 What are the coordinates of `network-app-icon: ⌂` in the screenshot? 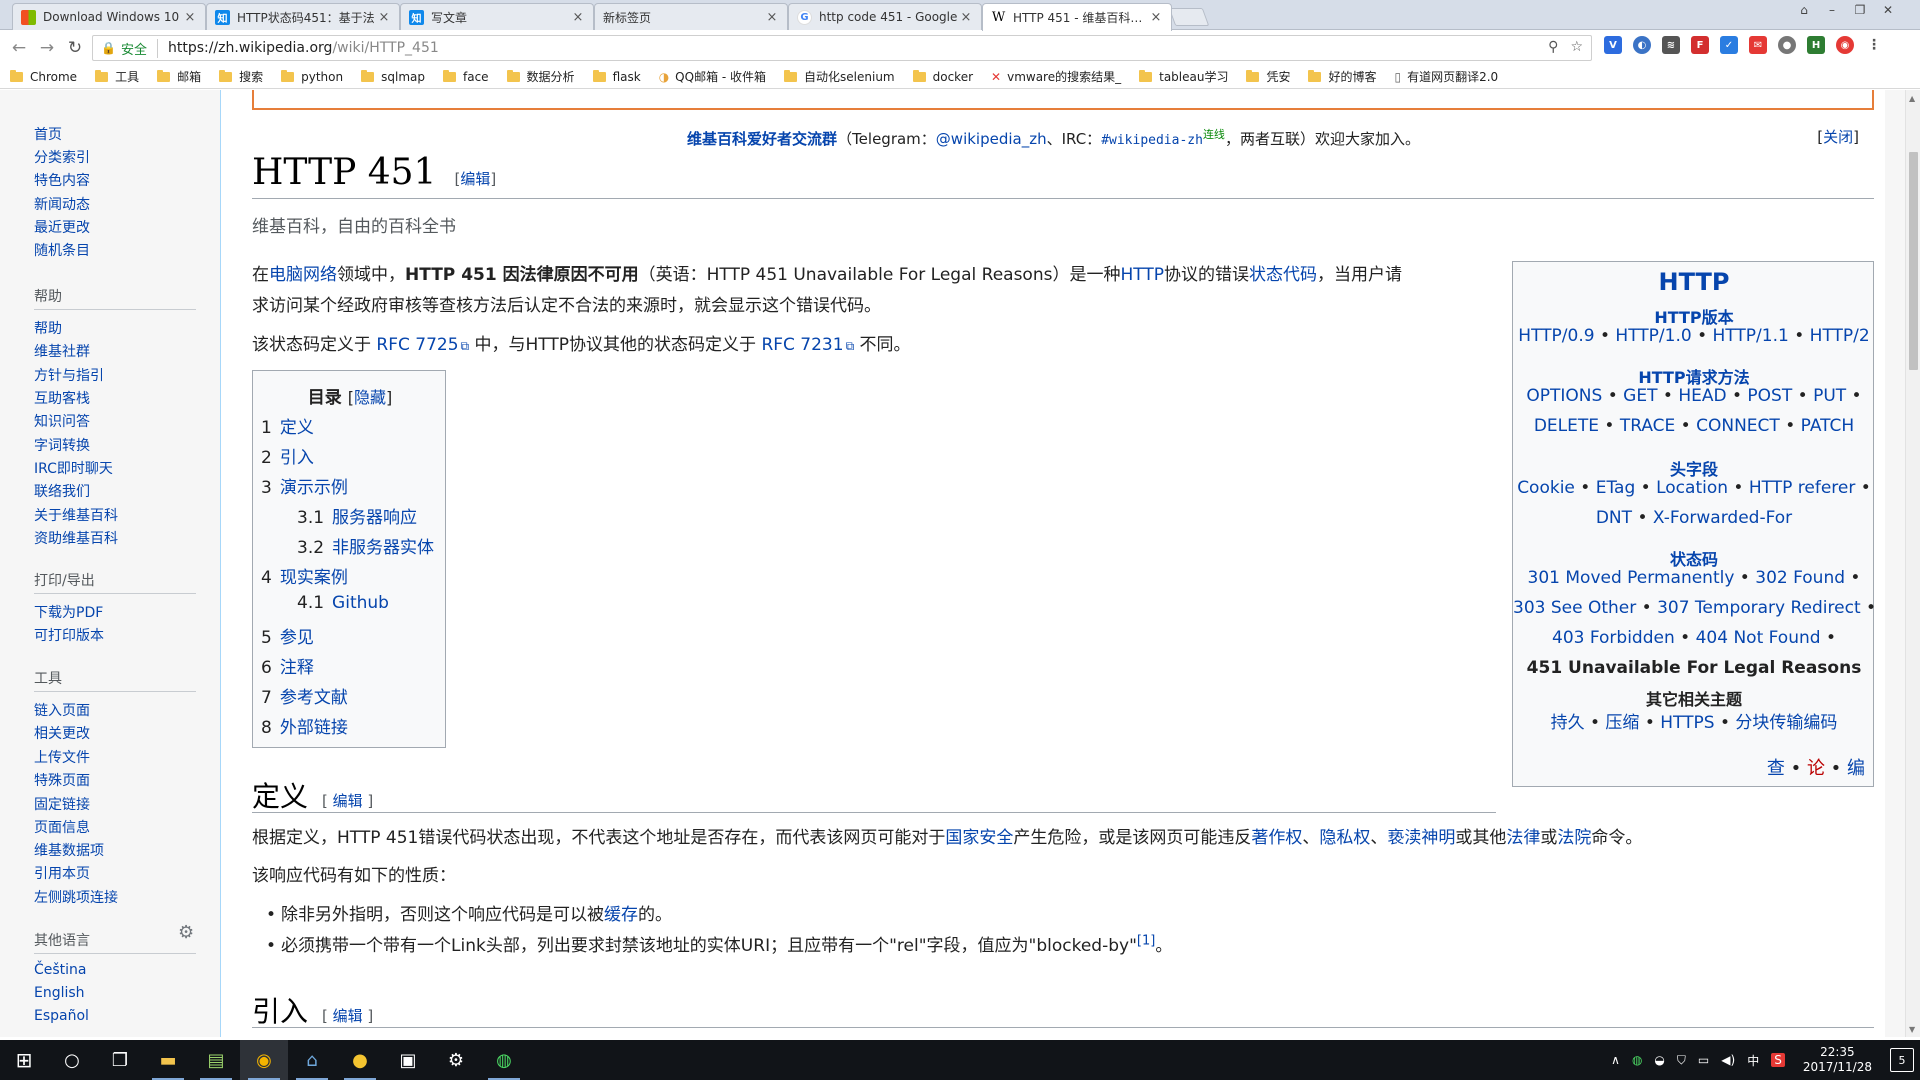 It's located at (312, 1060).